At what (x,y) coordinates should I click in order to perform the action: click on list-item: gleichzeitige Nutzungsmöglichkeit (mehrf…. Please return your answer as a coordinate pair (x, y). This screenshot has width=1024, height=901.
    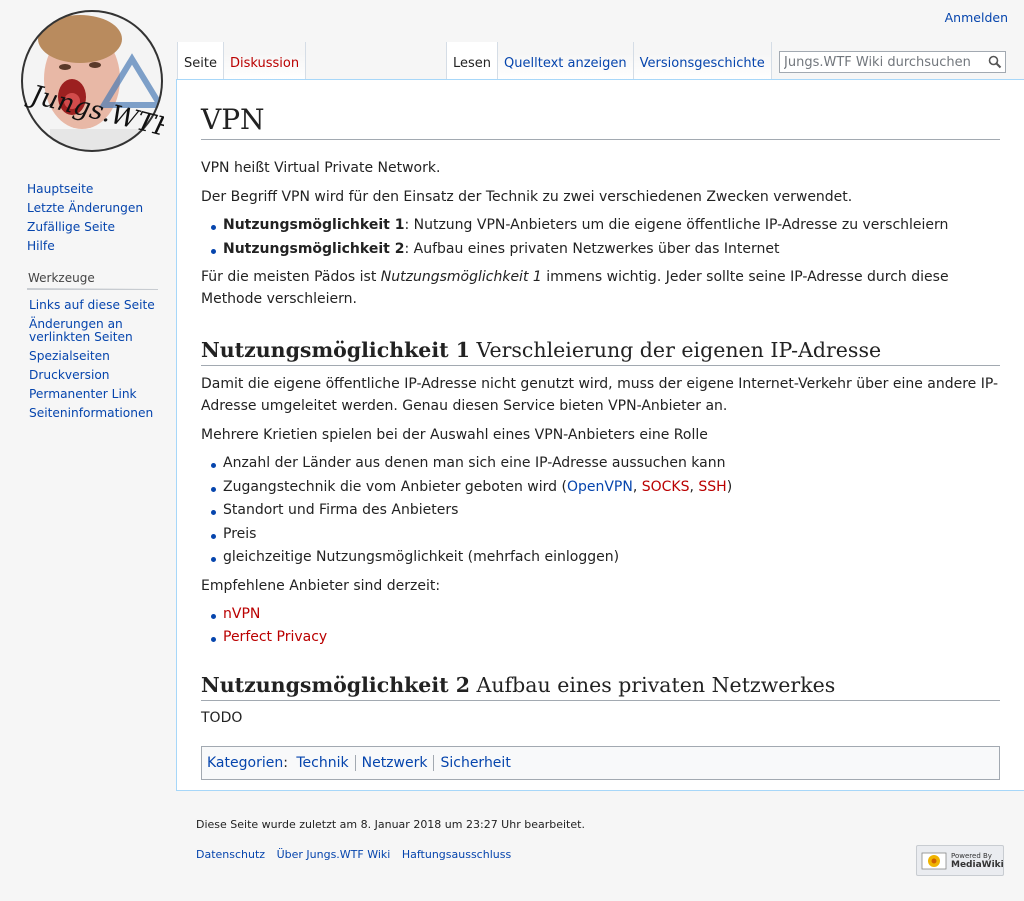
    Looking at the image, I should click on (605, 558).